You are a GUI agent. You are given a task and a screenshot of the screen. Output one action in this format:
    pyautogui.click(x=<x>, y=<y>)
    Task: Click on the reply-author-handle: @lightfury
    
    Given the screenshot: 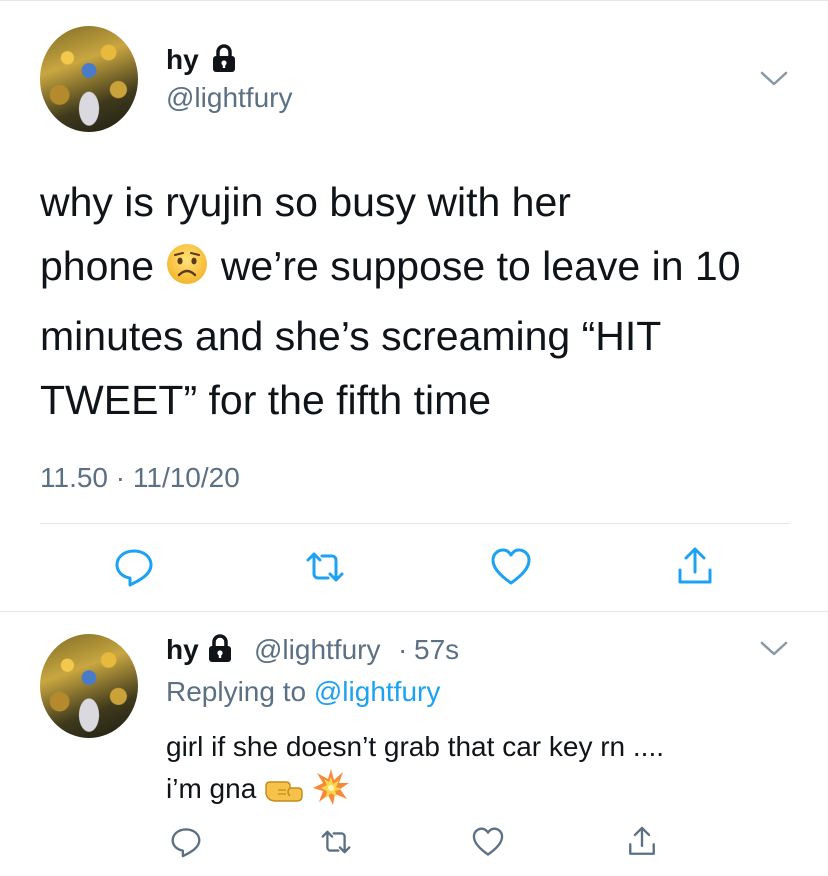 What is the action you would take?
    pyautogui.click(x=317, y=650)
    